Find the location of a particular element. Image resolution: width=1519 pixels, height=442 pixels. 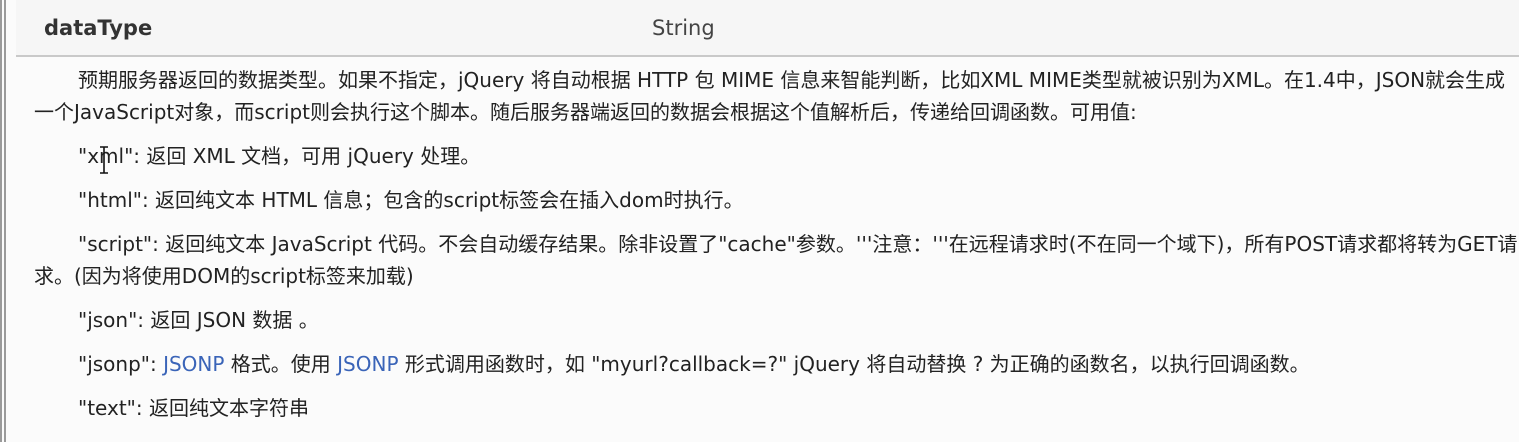

jsonp-mid: 格式。使用 is located at coordinates (281, 364).